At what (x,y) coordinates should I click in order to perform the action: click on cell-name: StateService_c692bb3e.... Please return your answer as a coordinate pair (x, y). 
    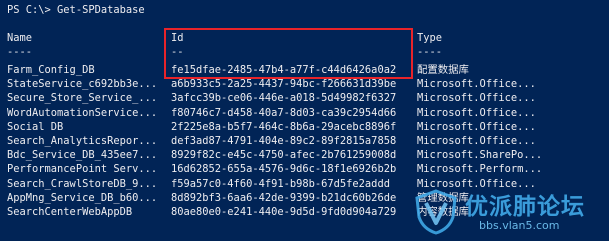
    Looking at the image, I should click on (82, 84).